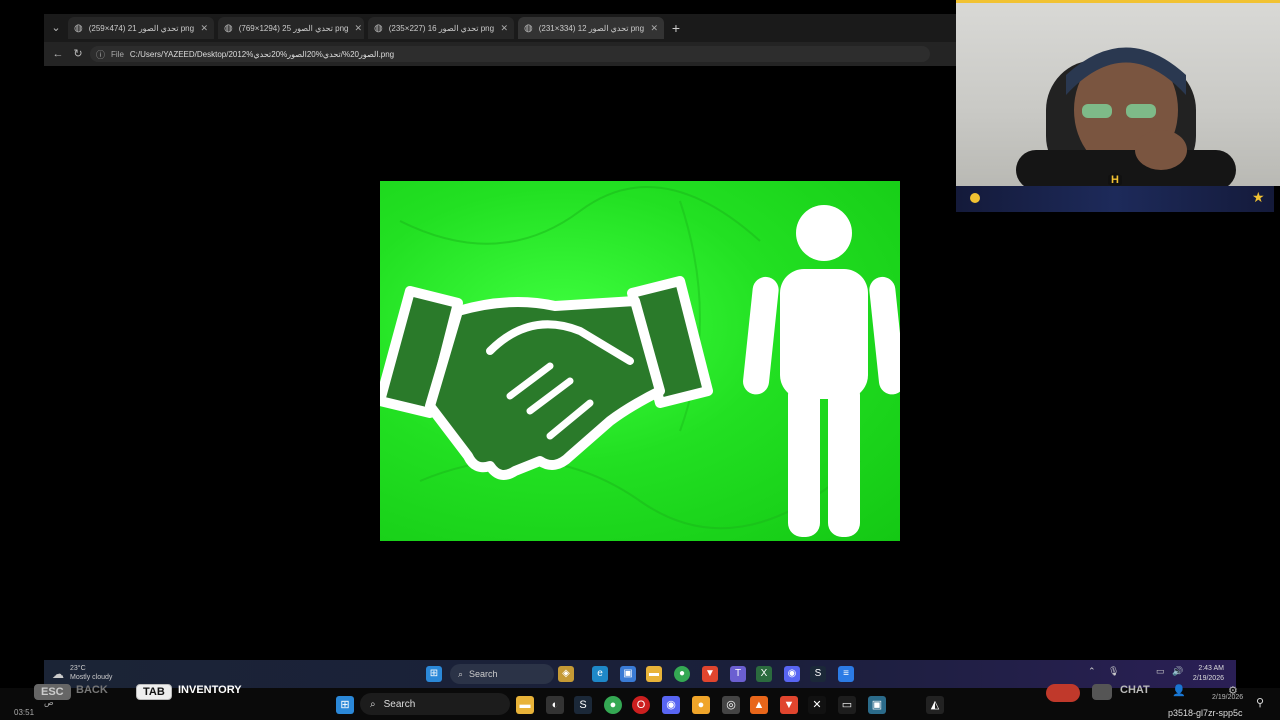 The height and width of the screenshot is (720, 1280). I want to click on tab-3: ◍ تحدي الصور 16 (227×235) png ✕, so click(441, 28).